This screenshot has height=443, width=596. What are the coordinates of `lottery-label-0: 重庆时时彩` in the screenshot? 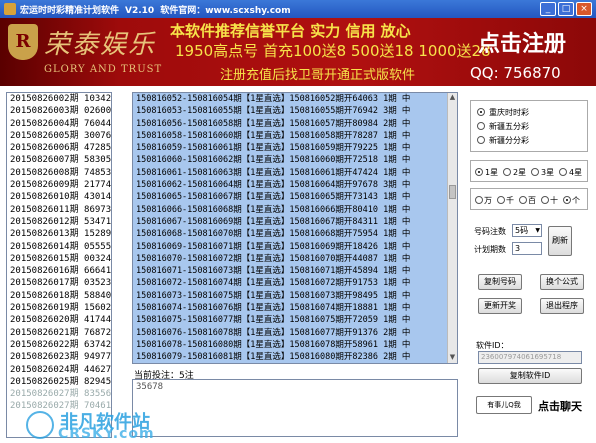 It's located at (509, 112).